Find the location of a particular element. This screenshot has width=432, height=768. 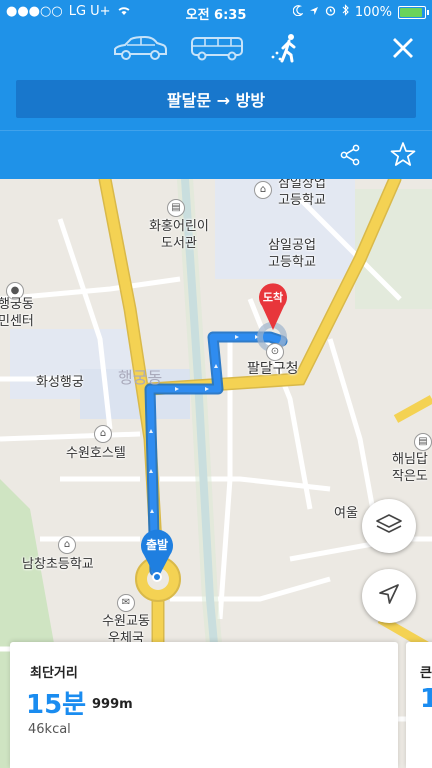

library-icon-haenim: ▤ is located at coordinates (423, 442).